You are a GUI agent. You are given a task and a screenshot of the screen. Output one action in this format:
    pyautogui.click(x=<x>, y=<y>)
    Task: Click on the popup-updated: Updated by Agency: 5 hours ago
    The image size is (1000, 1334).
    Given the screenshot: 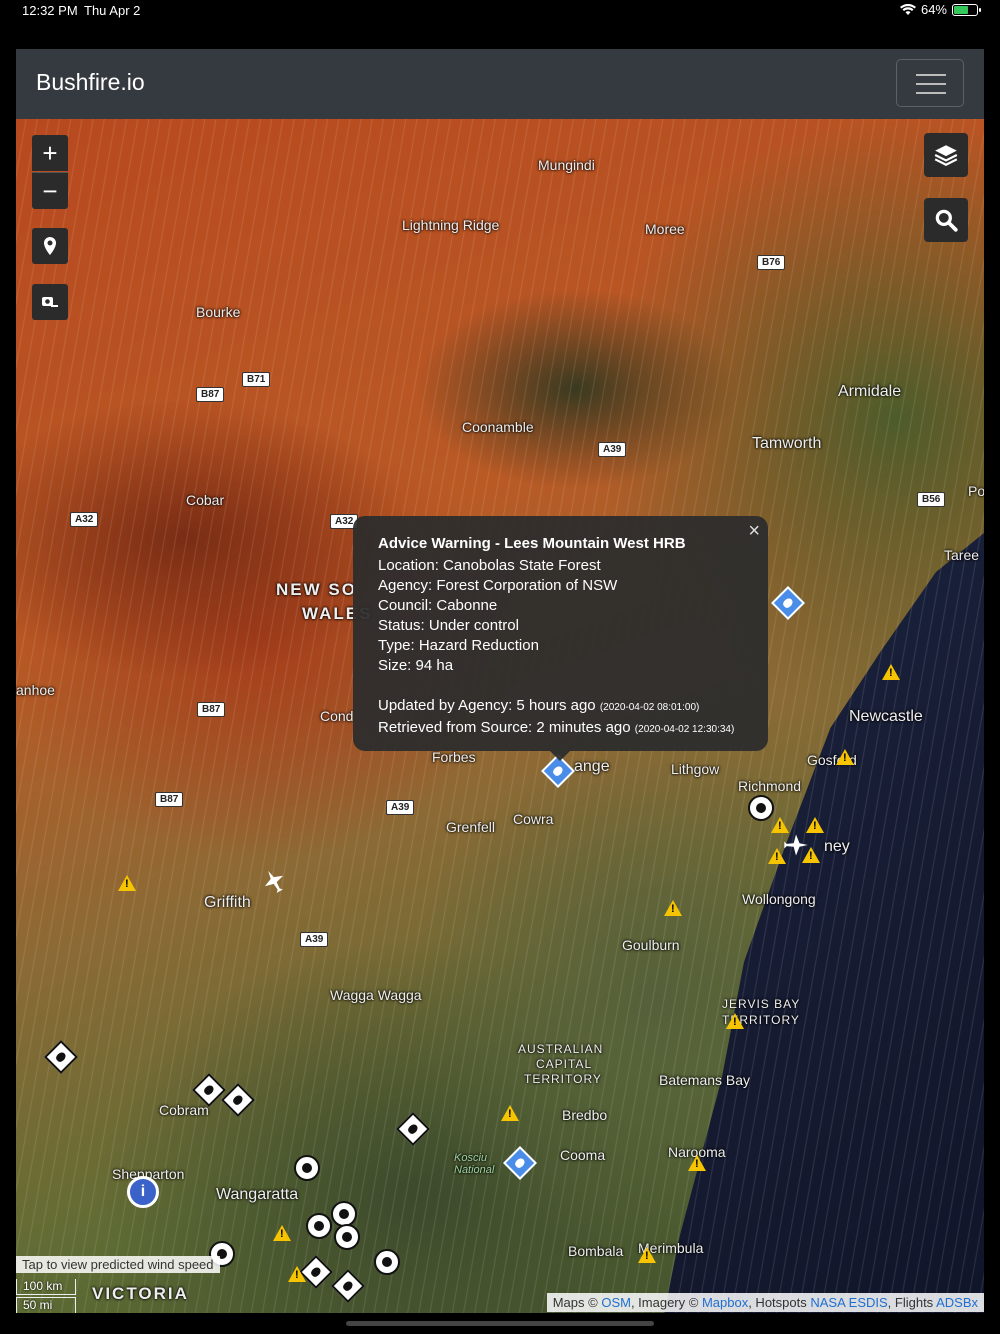 What is the action you would take?
    pyautogui.click(x=487, y=705)
    